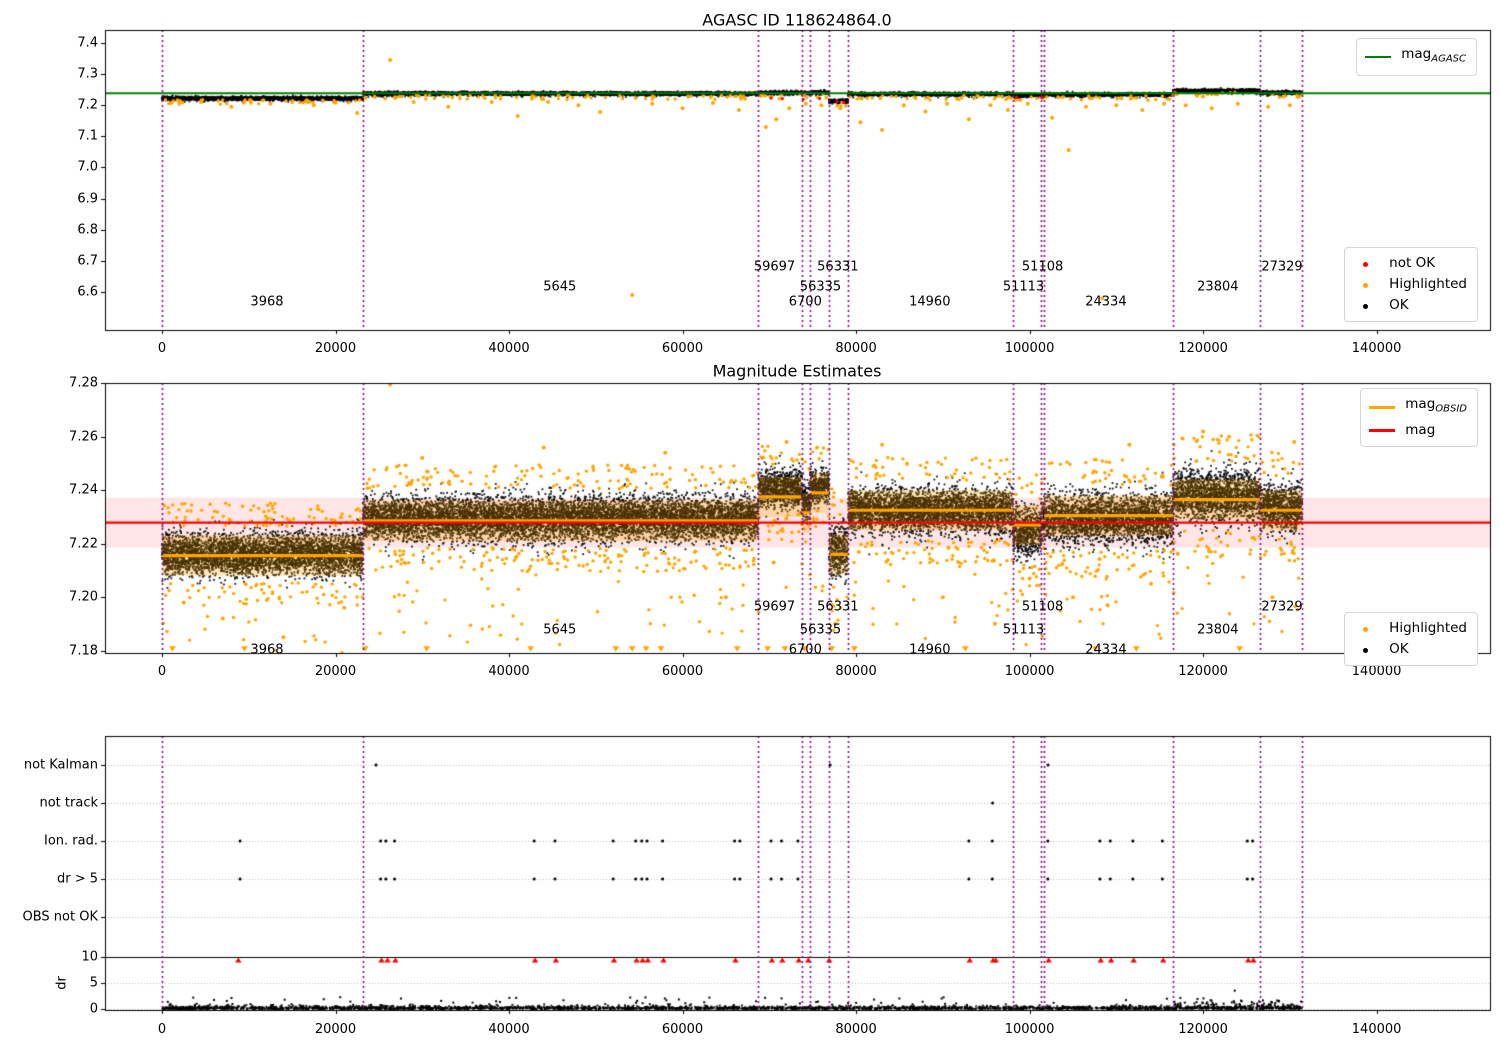  Describe the element at coordinates (820, 287) in the screenshot. I see `obsid-label-top: 56335` at that location.